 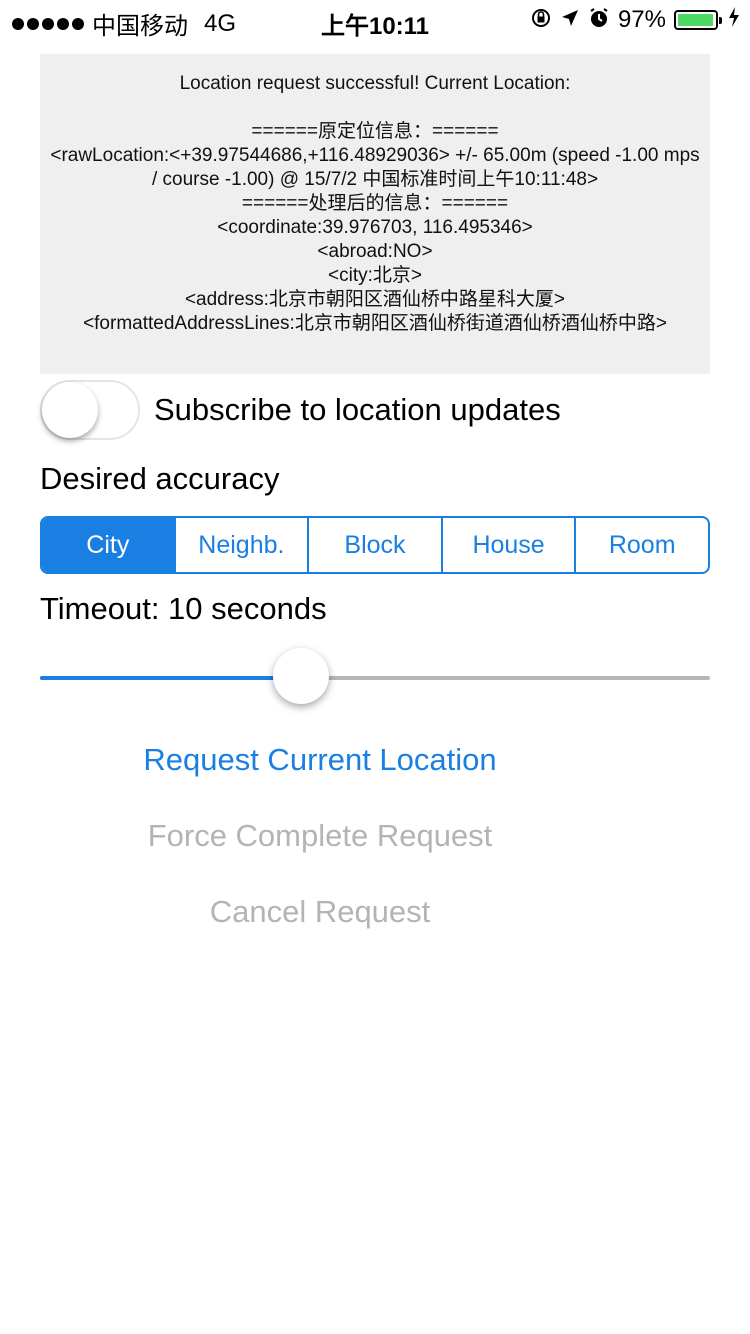 What do you see at coordinates (70, 410) in the screenshot?
I see `toggle-knob` at bounding box center [70, 410].